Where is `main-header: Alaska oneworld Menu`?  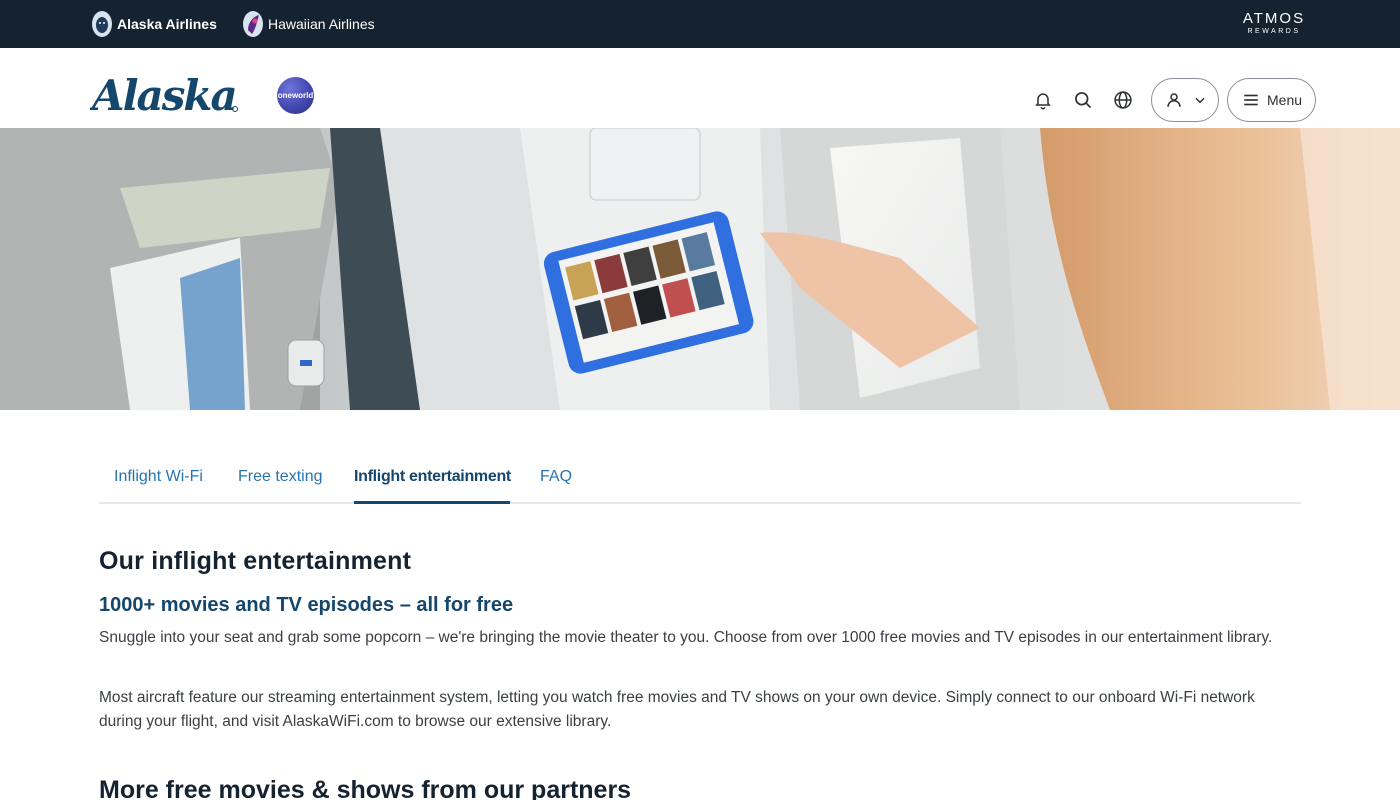
main-header: Alaska oneworld Menu is located at coordinates (700, 88).